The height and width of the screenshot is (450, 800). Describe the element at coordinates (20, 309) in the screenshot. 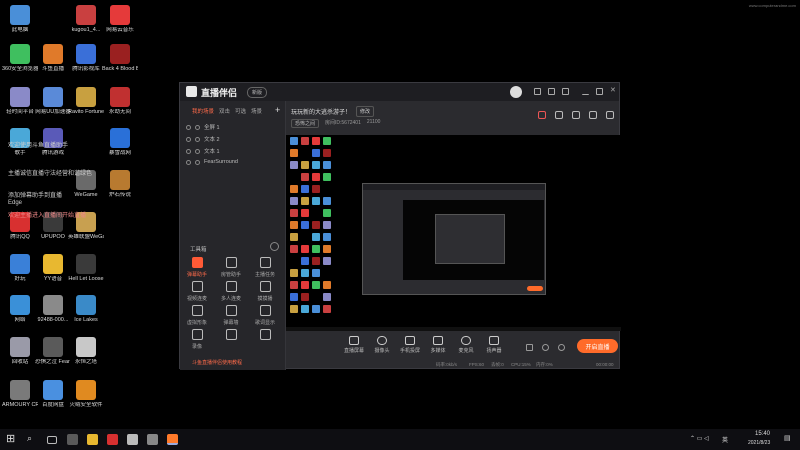

I see `desktop-icon: 网络` at that location.